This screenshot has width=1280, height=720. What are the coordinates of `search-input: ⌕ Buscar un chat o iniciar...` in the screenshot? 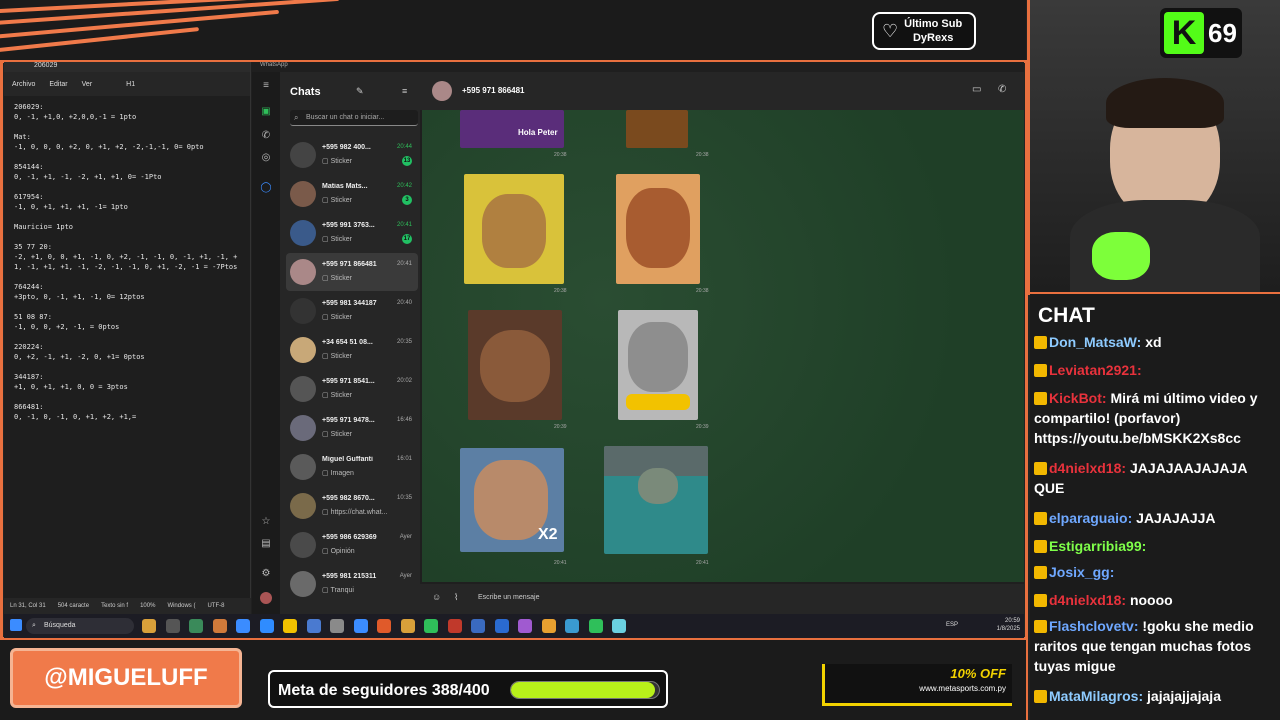 It's located at (354, 118).